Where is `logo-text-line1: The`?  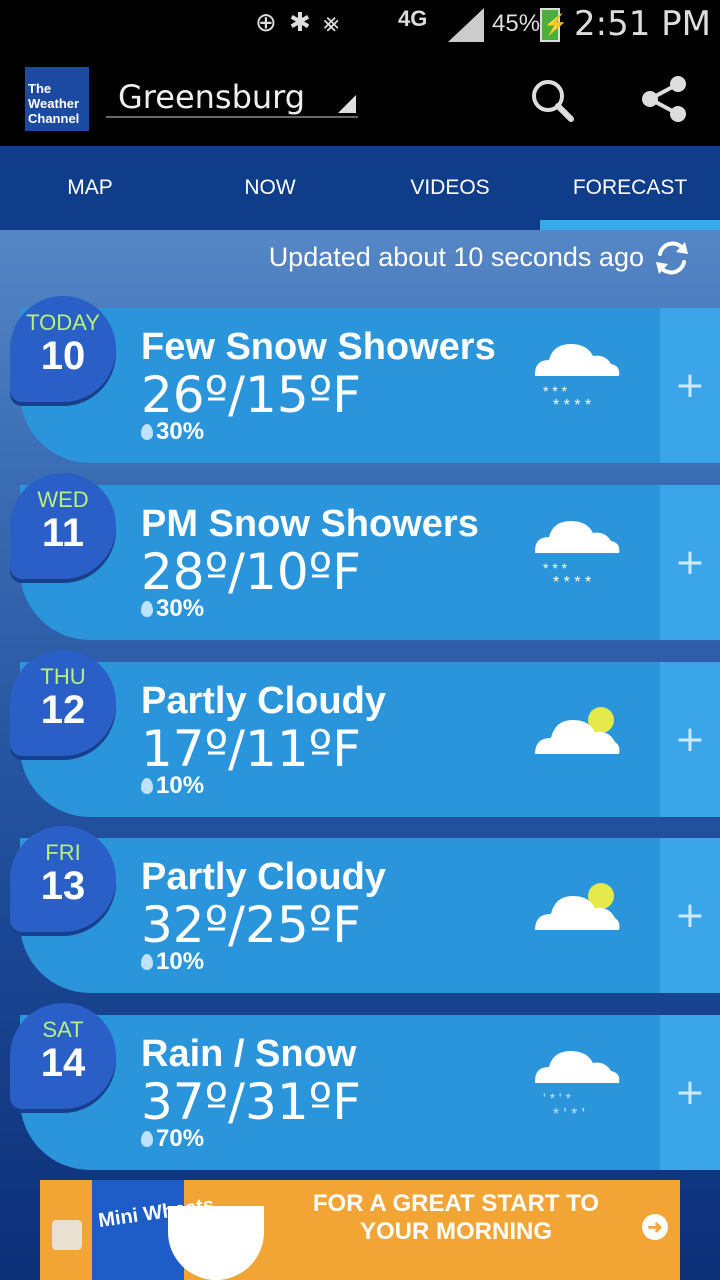 logo-text-line1: The is located at coordinates (40, 88).